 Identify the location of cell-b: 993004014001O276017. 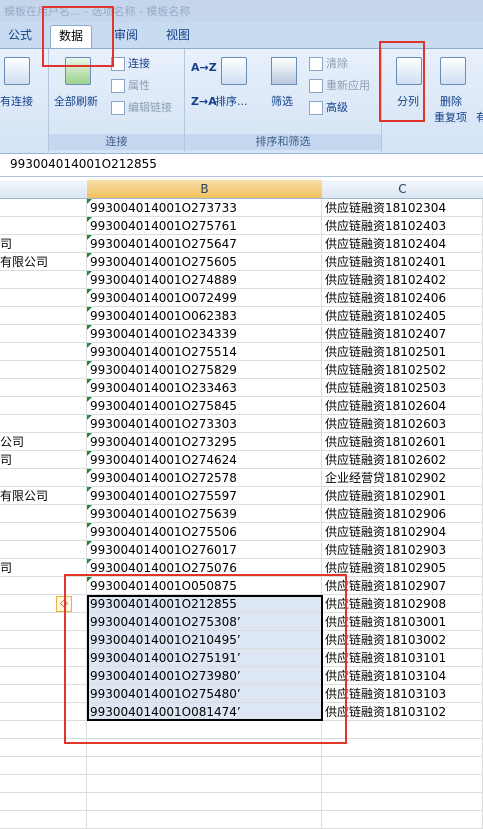
(204, 550).